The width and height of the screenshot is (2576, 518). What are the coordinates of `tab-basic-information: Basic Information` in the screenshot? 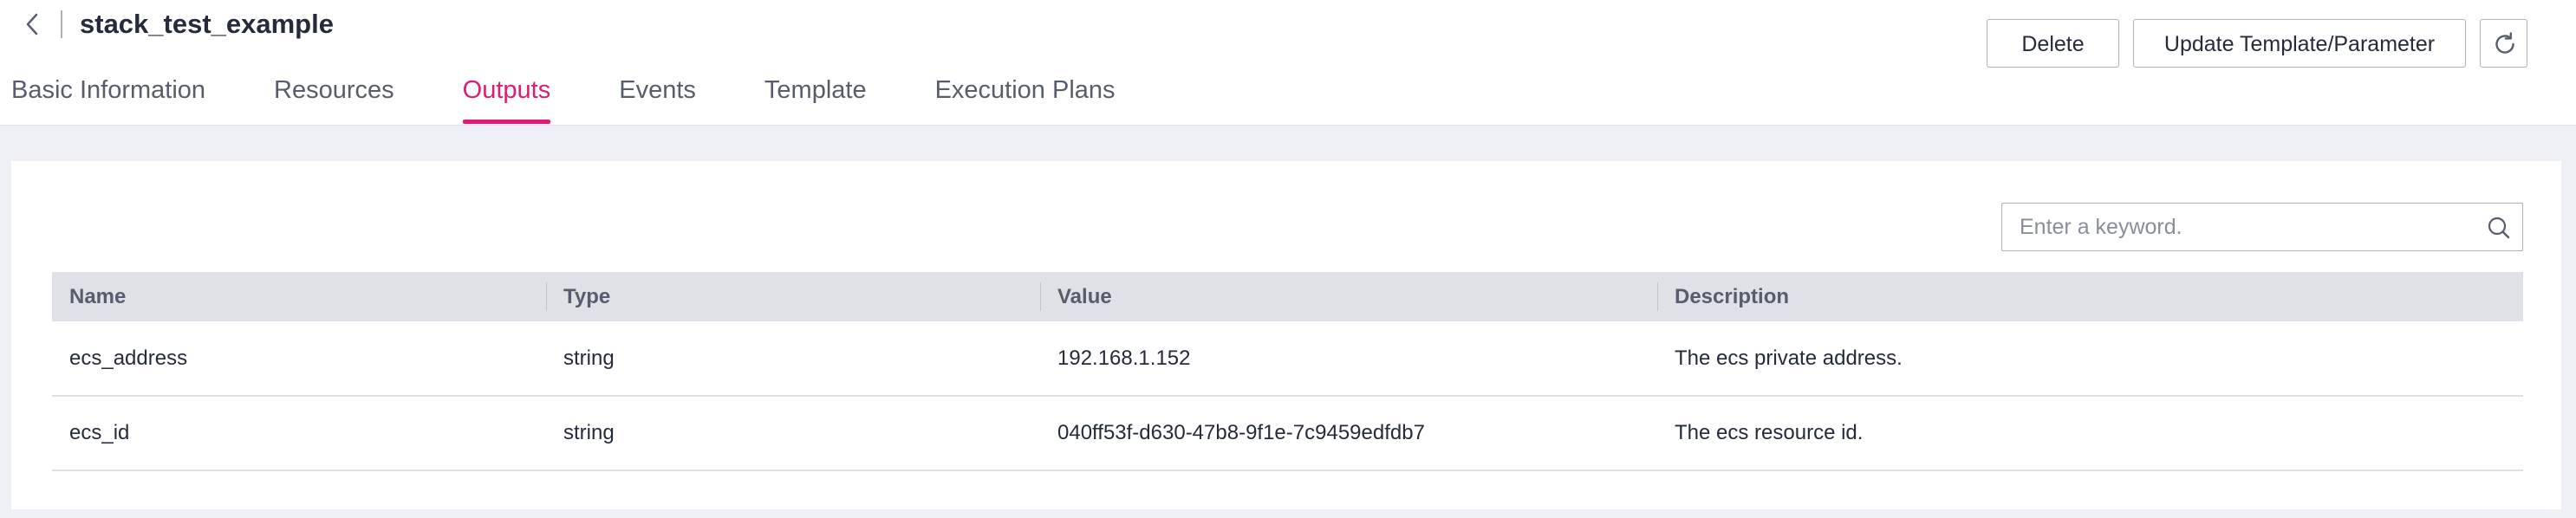 It's located at (108, 97).